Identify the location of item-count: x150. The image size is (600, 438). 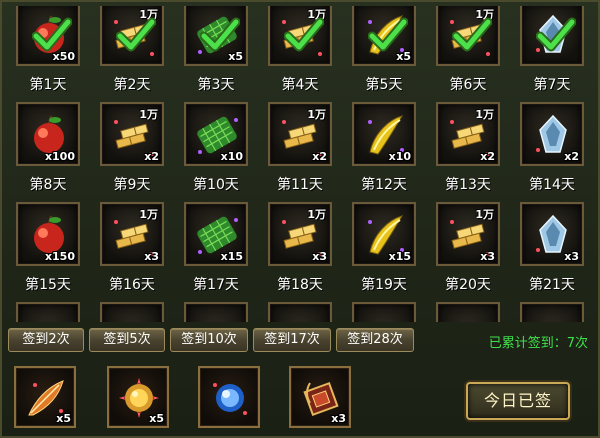
(59, 256).